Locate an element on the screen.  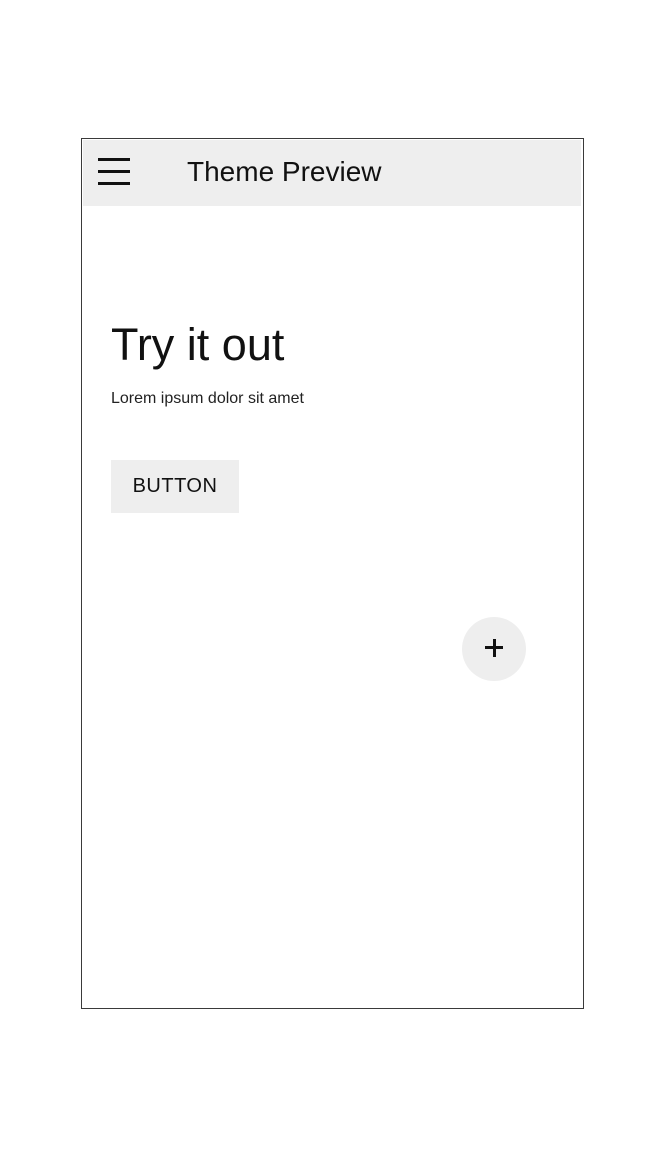
app-bar-title: Theme Preview is located at coordinates (284, 171).